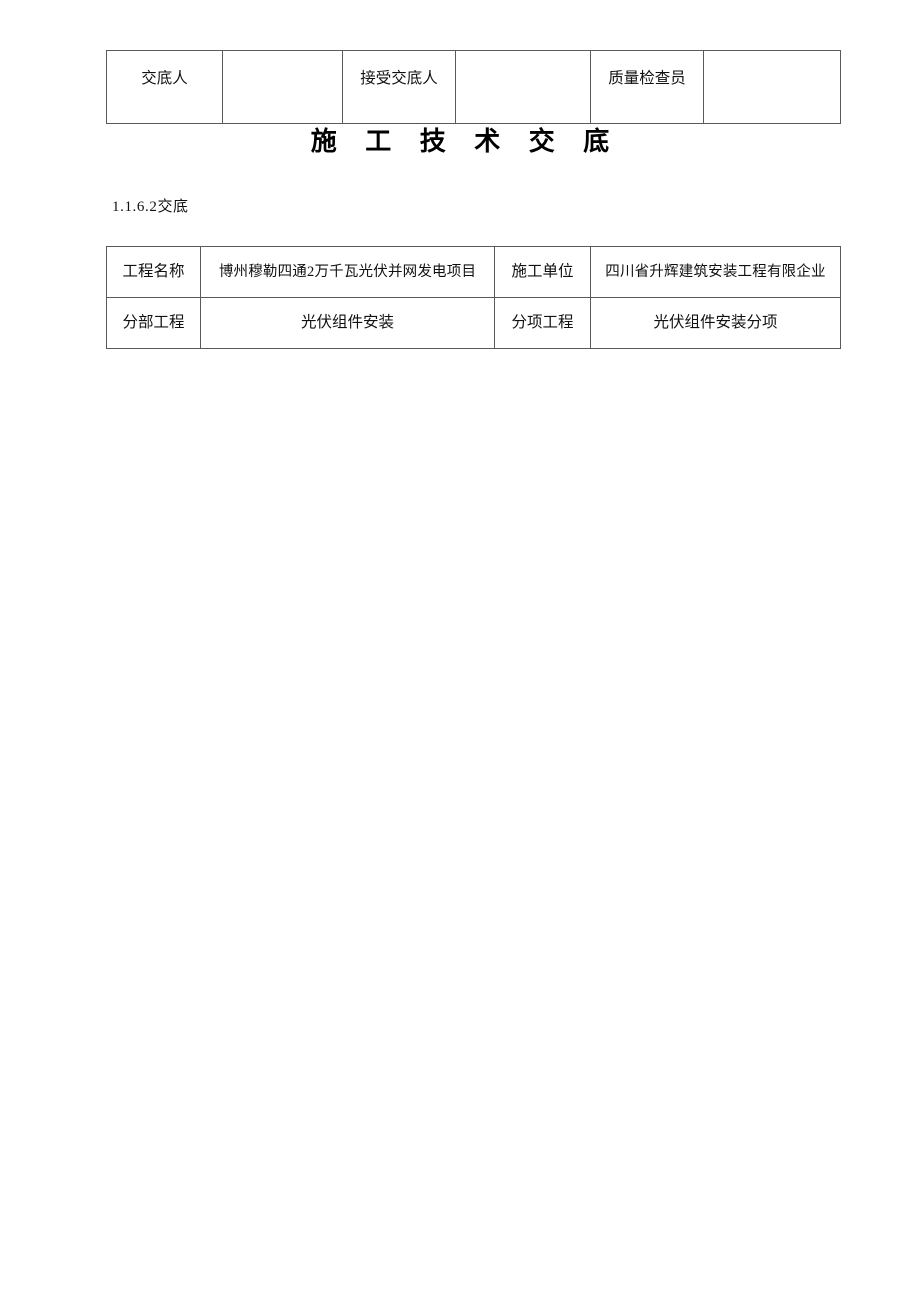 Image resolution: width=920 pixels, height=1302 pixels. I want to click on project-name-label: 工程名称, so click(153, 272).